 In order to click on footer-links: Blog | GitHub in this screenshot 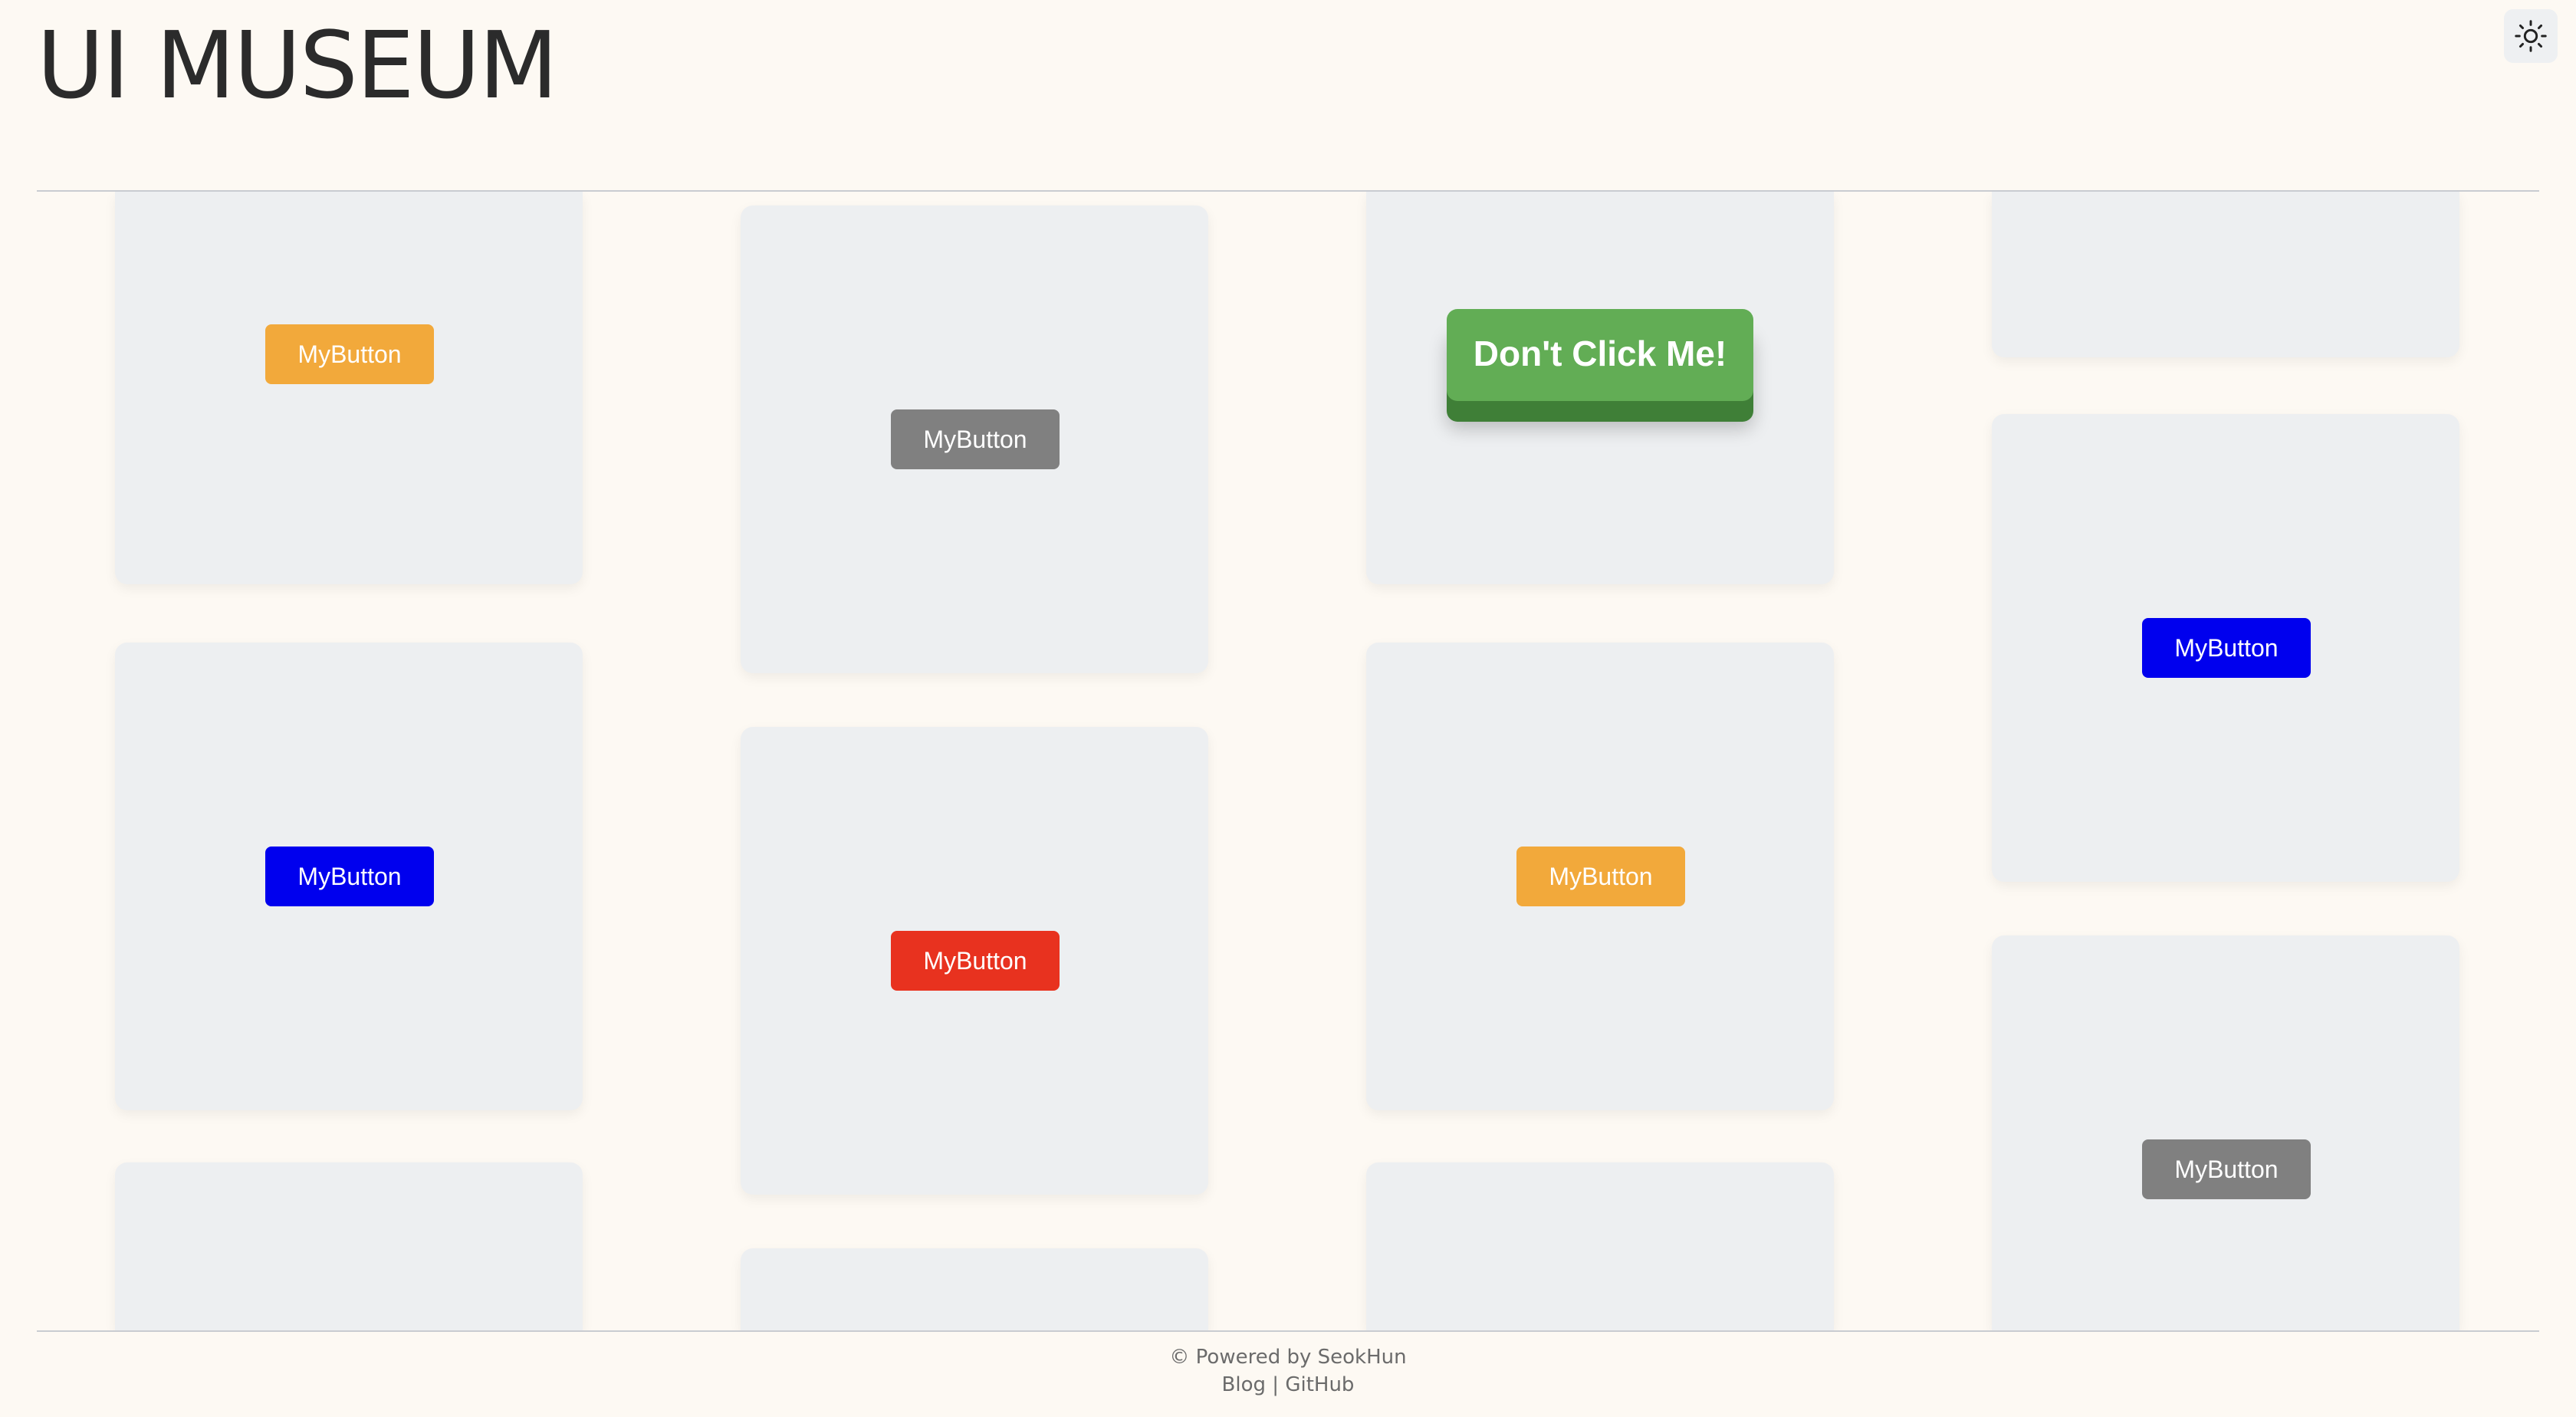, I will do `click(1288, 1385)`.